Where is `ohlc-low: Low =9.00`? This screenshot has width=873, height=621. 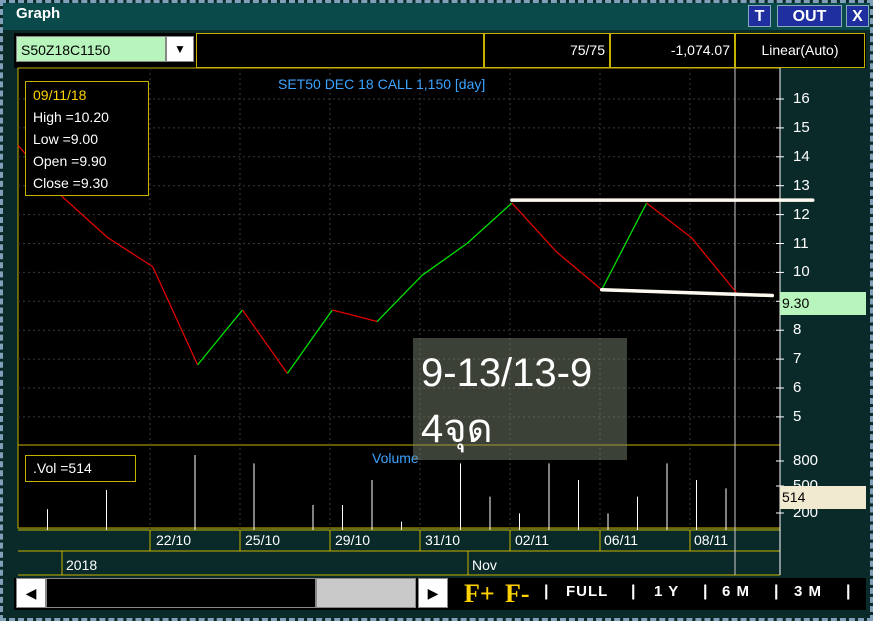
ohlc-low: Low =9.00 is located at coordinates (65, 139).